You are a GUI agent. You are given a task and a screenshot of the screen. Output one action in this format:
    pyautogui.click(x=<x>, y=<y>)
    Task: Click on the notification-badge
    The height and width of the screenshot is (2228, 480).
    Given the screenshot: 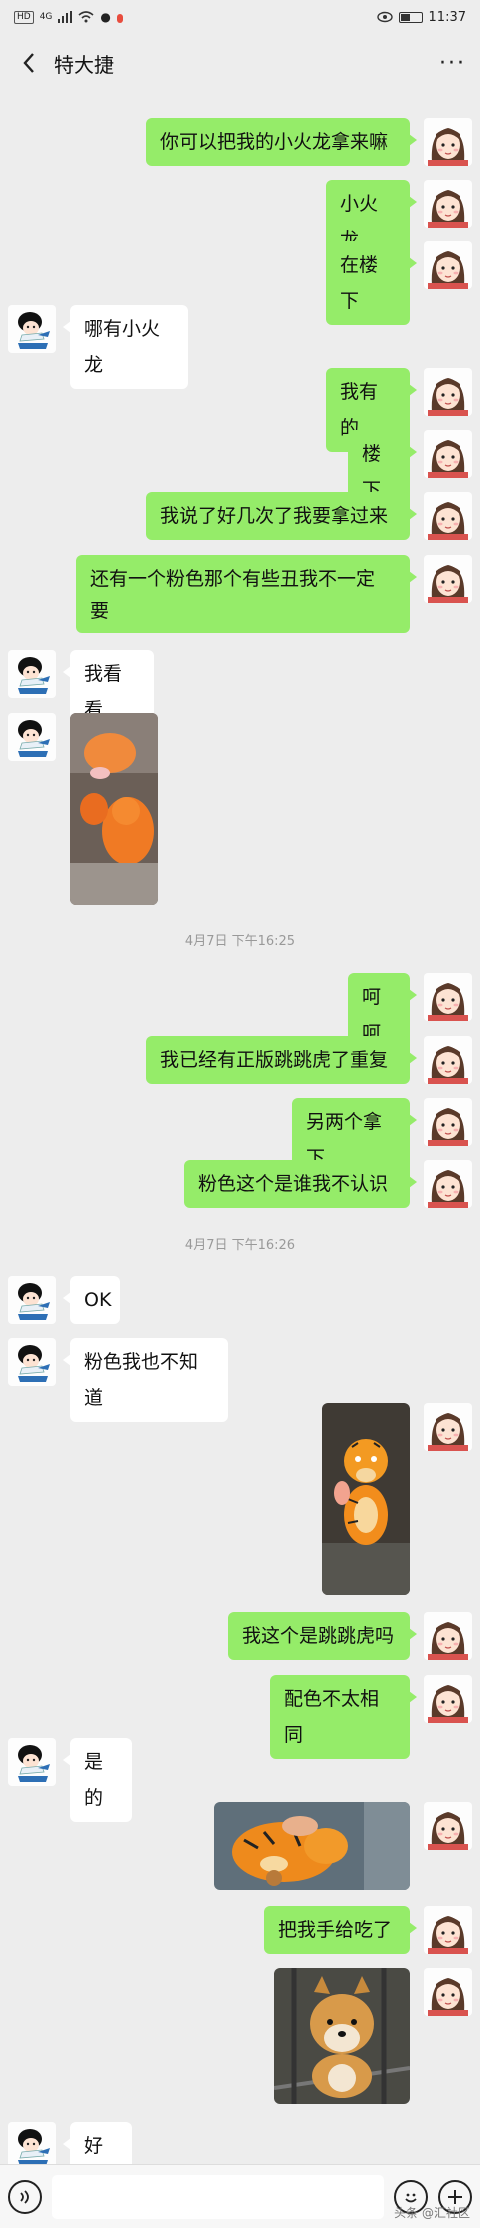 What is the action you would take?
    pyautogui.click(x=119, y=17)
    